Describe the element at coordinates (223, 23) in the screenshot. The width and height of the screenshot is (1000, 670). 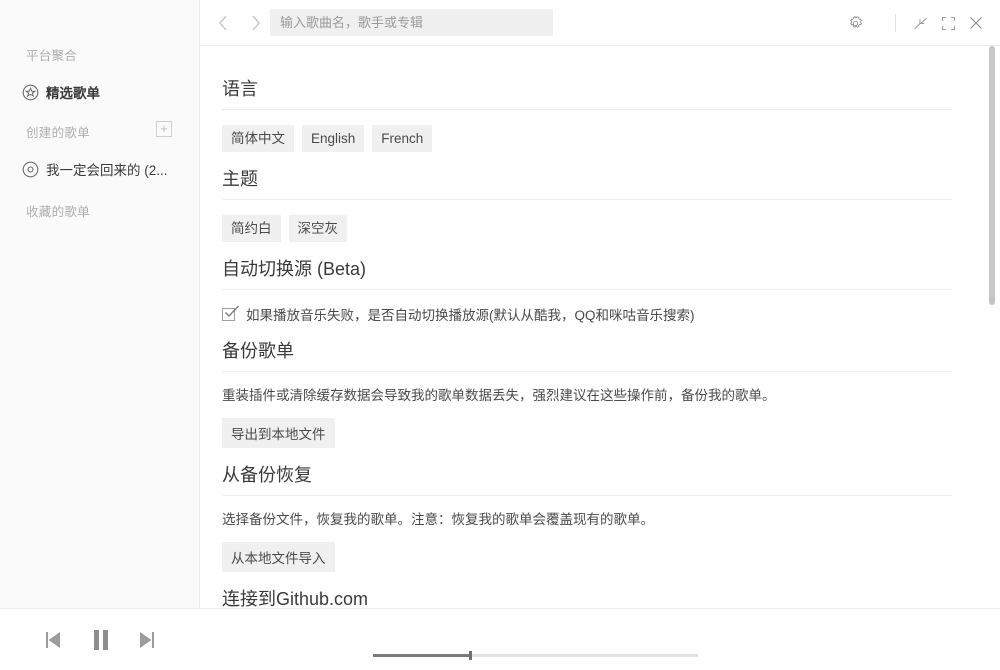
I see `chevron-left-icon` at that location.